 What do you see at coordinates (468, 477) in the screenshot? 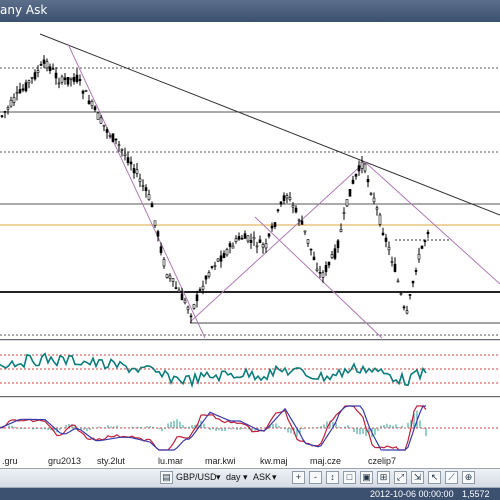
I see `toolbar-tool-button: ⊕` at bounding box center [468, 477].